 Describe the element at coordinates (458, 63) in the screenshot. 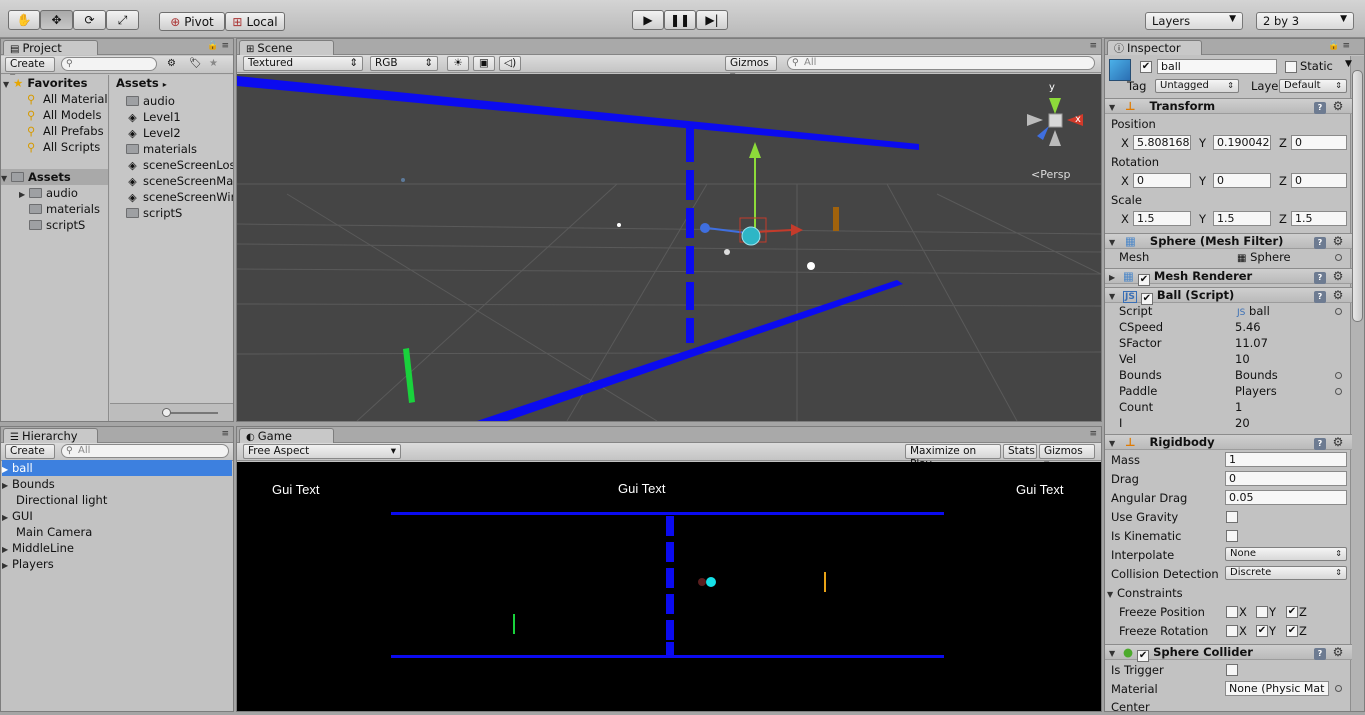

I see `lighting-toggle: ☀` at that location.